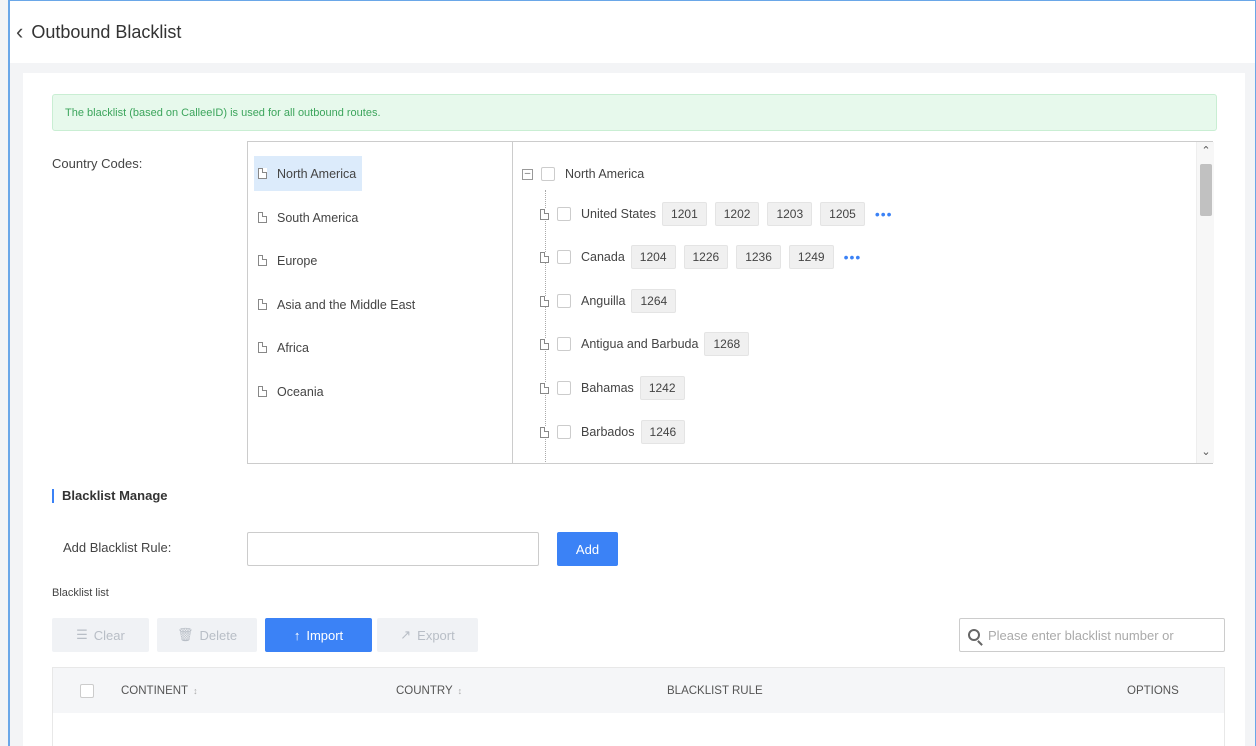  Describe the element at coordinates (1103, 635) in the screenshot. I see `search-input` at that location.